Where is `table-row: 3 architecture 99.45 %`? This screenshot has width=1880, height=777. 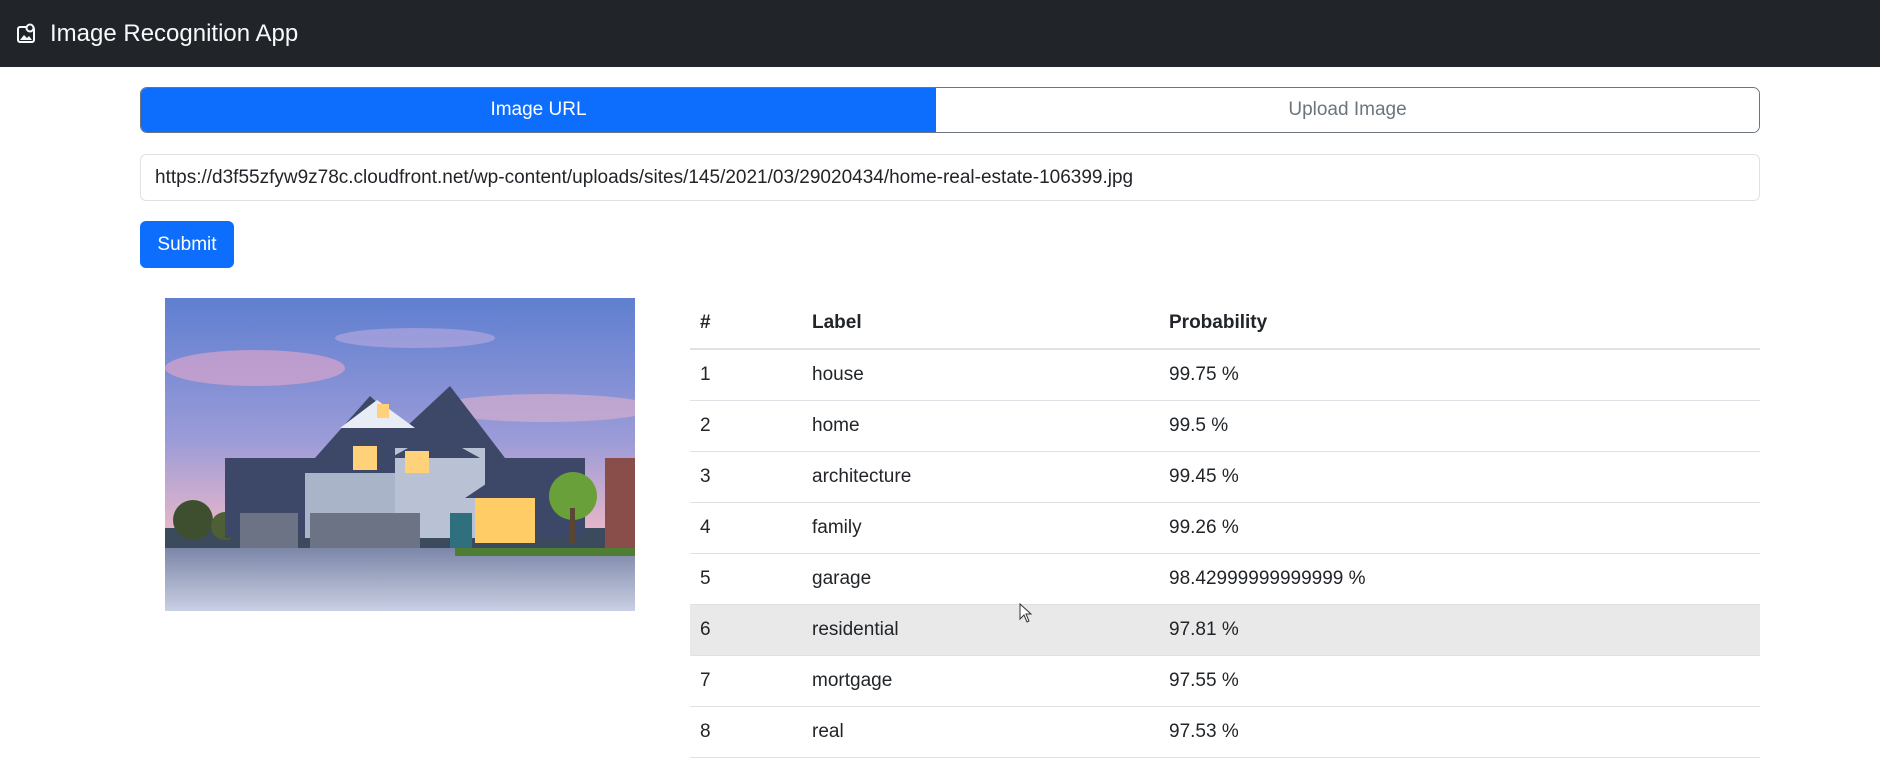 table-row: 3 architecture 99.45 % is located at coordinates (1225, 477).